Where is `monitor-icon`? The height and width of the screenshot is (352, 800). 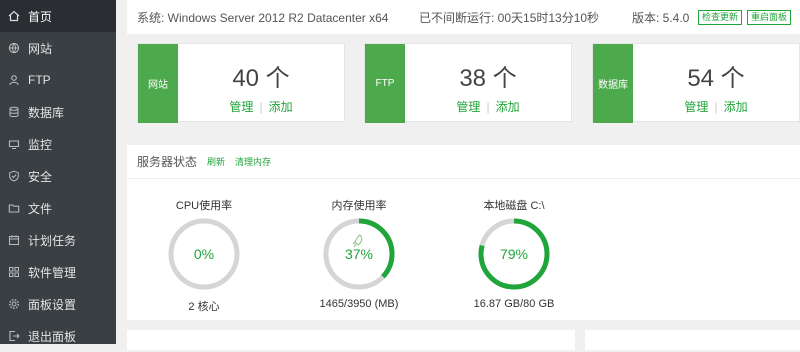 monitor-icon is located at coordinates (14, 144).